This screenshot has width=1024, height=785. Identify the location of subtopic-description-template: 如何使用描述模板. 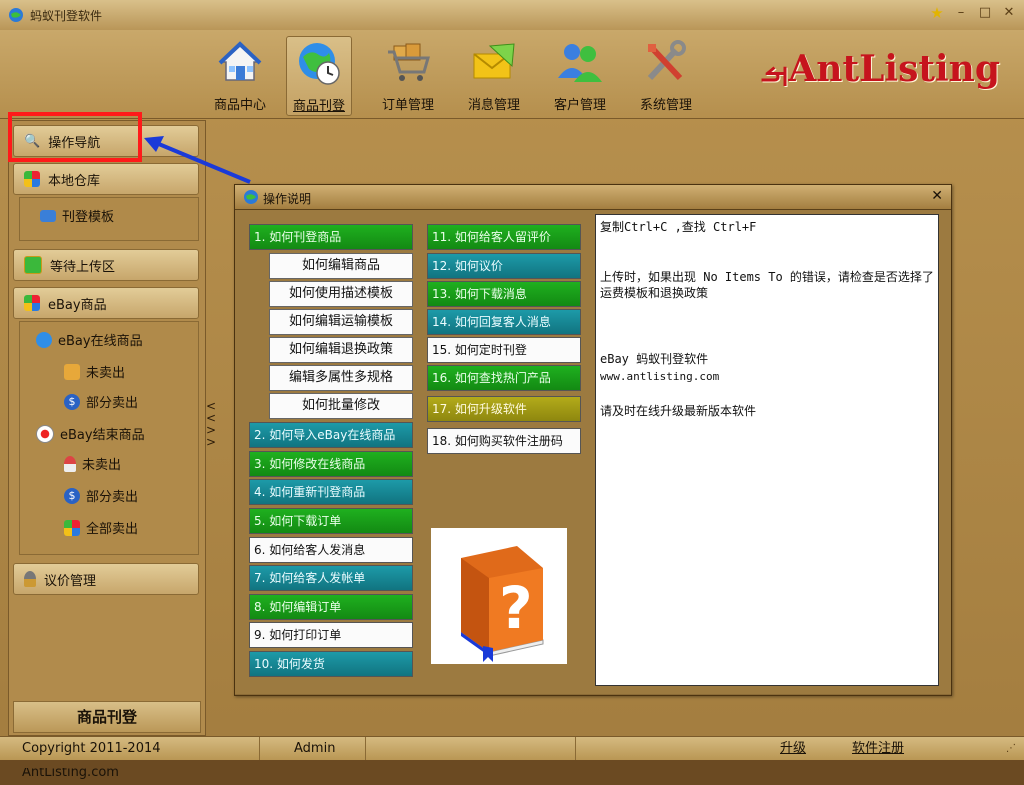
(341, 294).